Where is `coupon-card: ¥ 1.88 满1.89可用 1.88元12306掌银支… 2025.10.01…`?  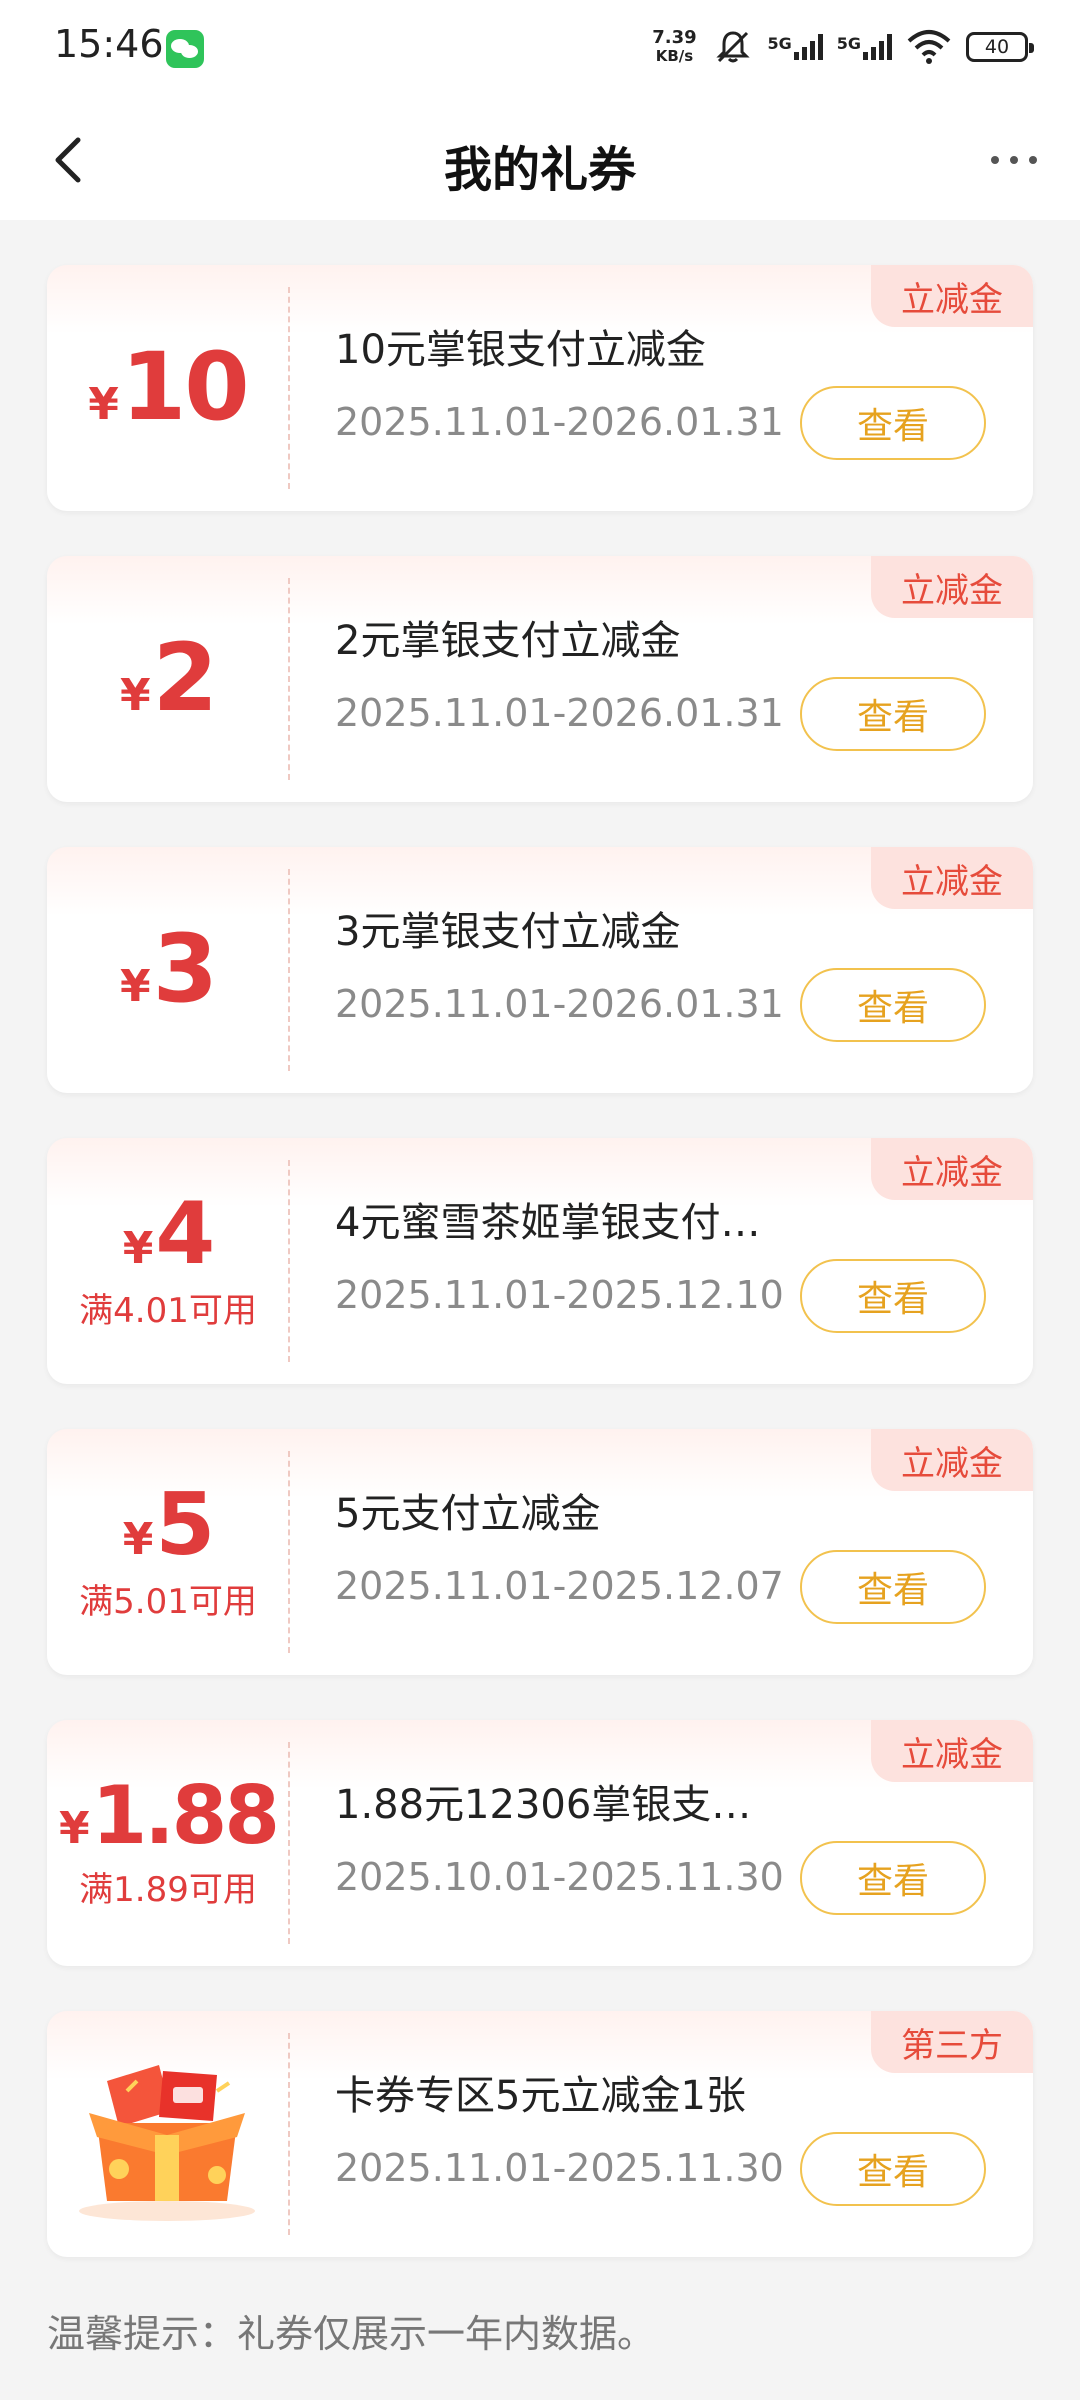
coupon-card: ¥ 1.88 满1.89可用 1.88元12306掌银支… 2025.10.01… is located at coordinates (540, 1843).